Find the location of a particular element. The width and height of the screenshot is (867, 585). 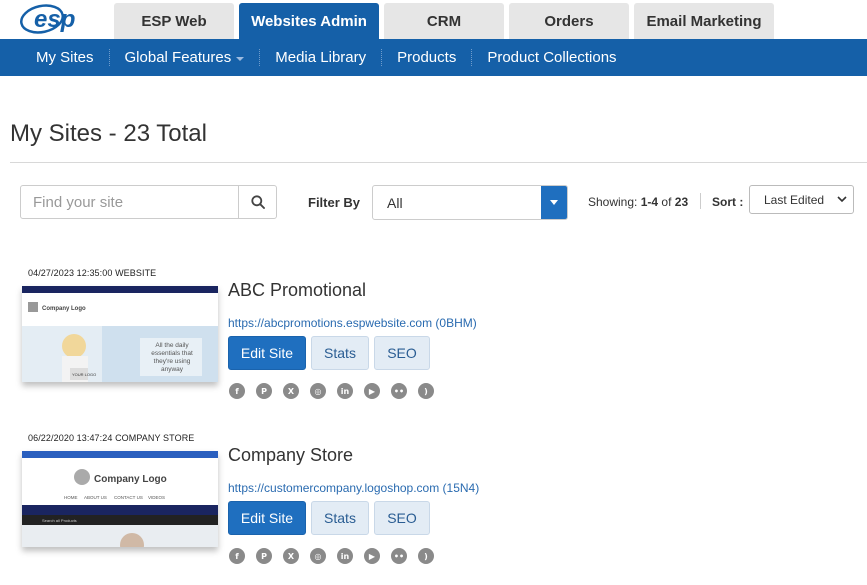

sort-select: Last Edited is located at coordinates (801, 199).